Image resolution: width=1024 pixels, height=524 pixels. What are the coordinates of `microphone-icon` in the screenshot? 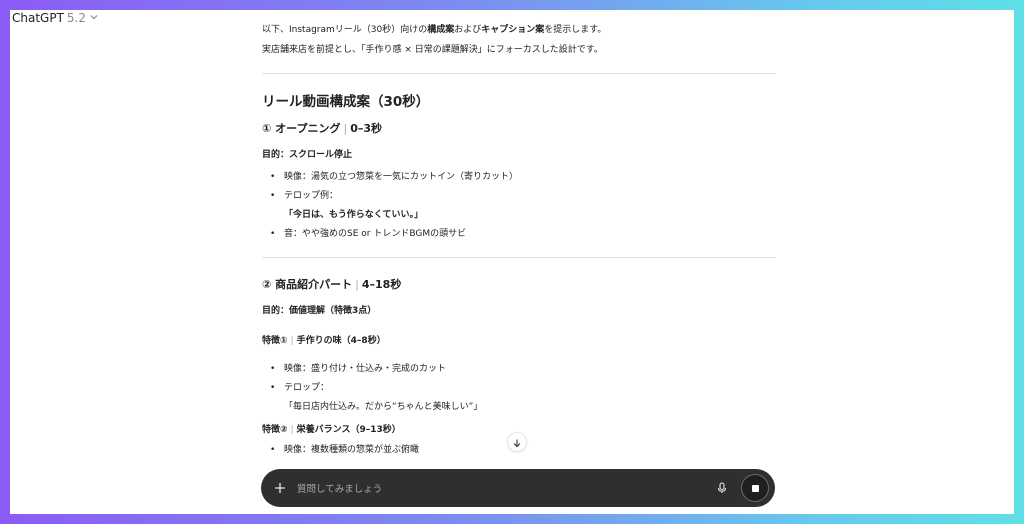 It's located at (722, 488).